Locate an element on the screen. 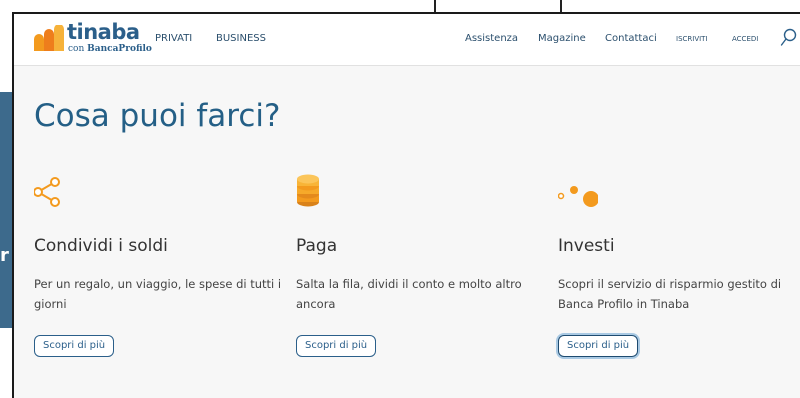 The width and height of the screenshot is (800, 398). share-icon is located at coordinates (47, 192).